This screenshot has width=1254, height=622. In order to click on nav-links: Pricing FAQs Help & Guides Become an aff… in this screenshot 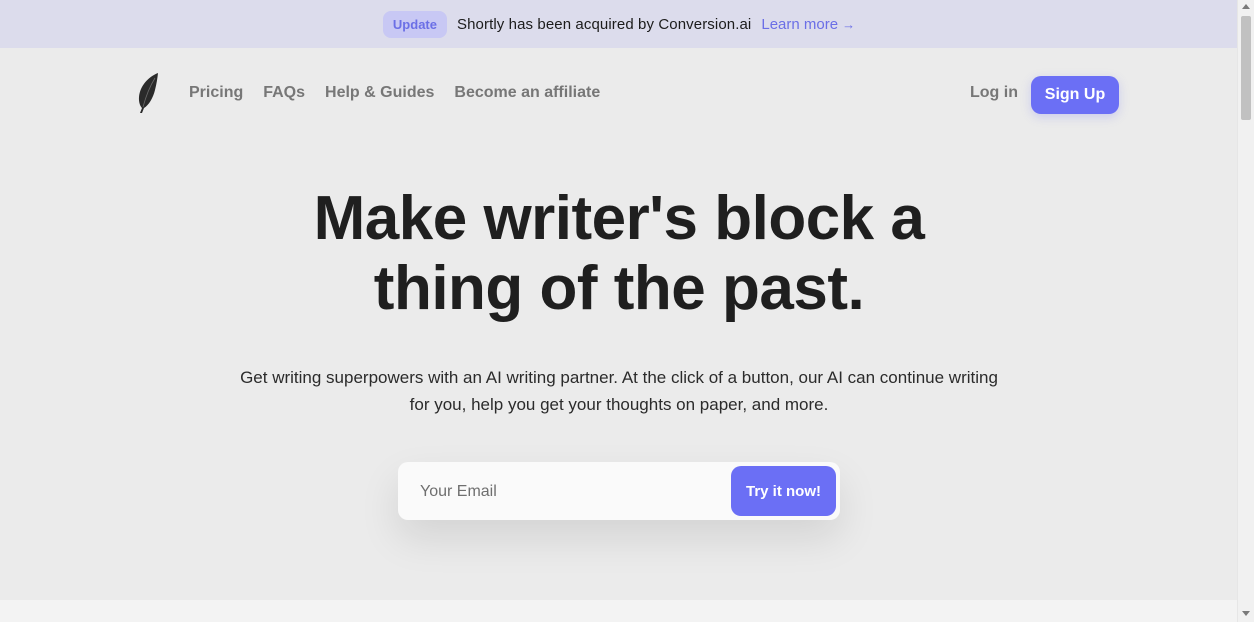, I will do `click(394, 93)`.